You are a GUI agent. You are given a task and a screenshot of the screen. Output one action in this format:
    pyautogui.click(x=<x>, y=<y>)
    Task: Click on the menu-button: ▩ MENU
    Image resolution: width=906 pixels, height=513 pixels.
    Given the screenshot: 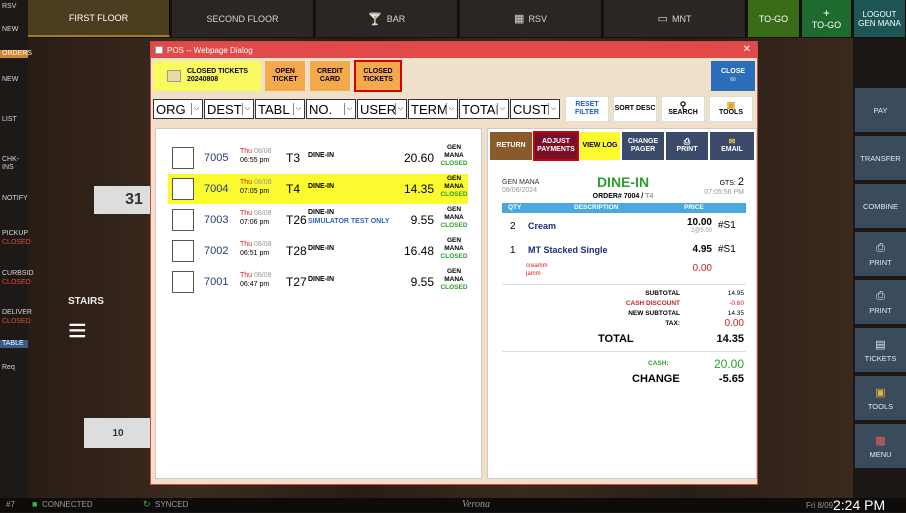 What is the action you would take?
    pyautogui.click(x=880, y=446)
    